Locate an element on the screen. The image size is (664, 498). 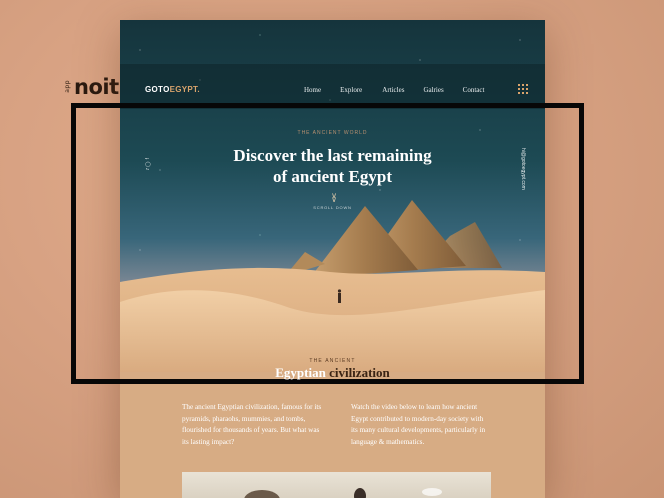
video-thumbnail-art is located at coordinates (343, 493).